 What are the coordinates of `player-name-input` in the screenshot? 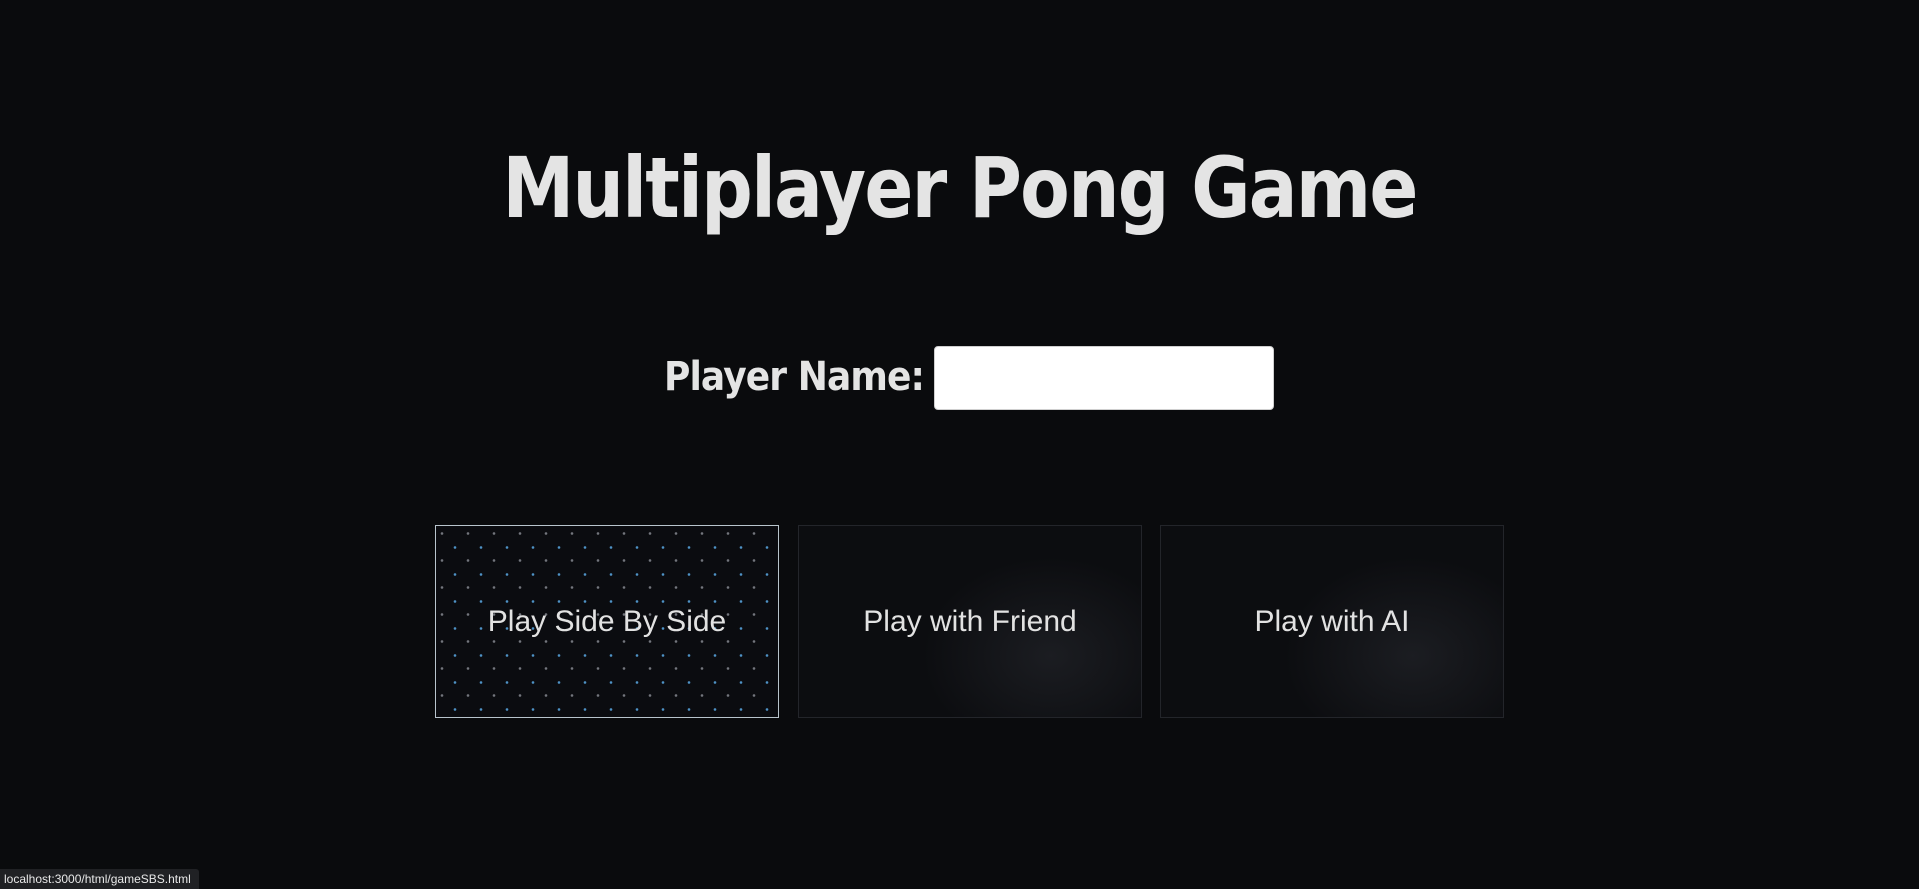 It's located at (1104, 378).